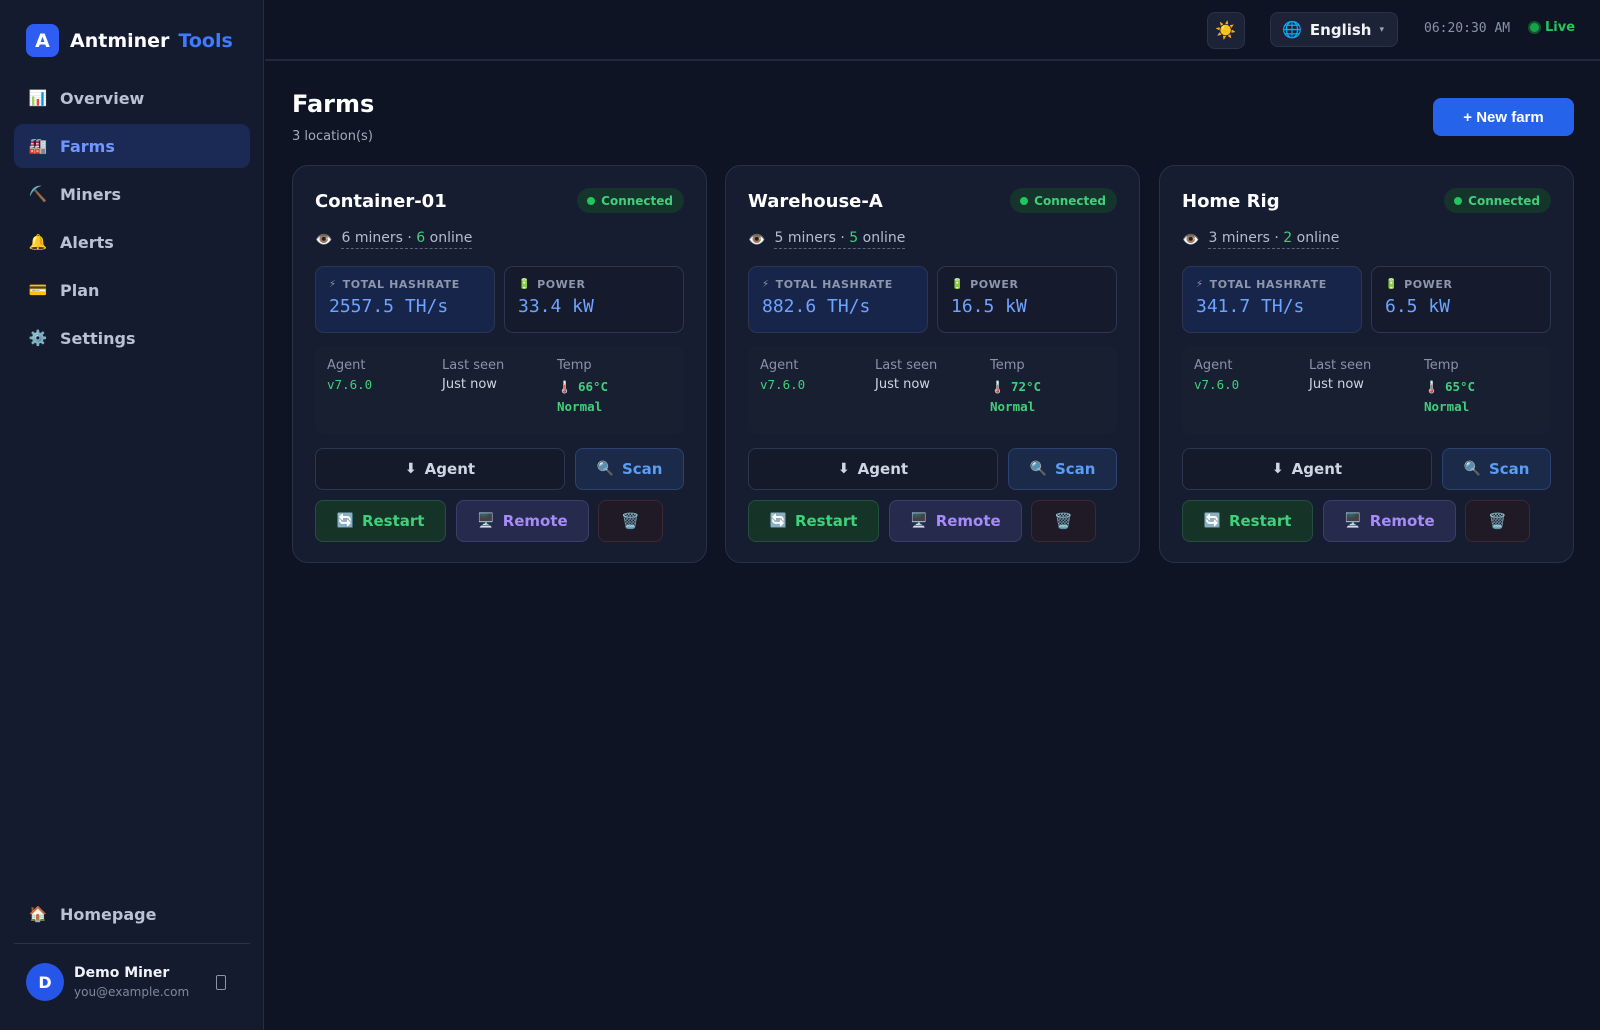  What do you see at coordinates (815, 201) in the screenshot?
I see `farm-name: Warehouse-A` at bounding box center [815, 201].